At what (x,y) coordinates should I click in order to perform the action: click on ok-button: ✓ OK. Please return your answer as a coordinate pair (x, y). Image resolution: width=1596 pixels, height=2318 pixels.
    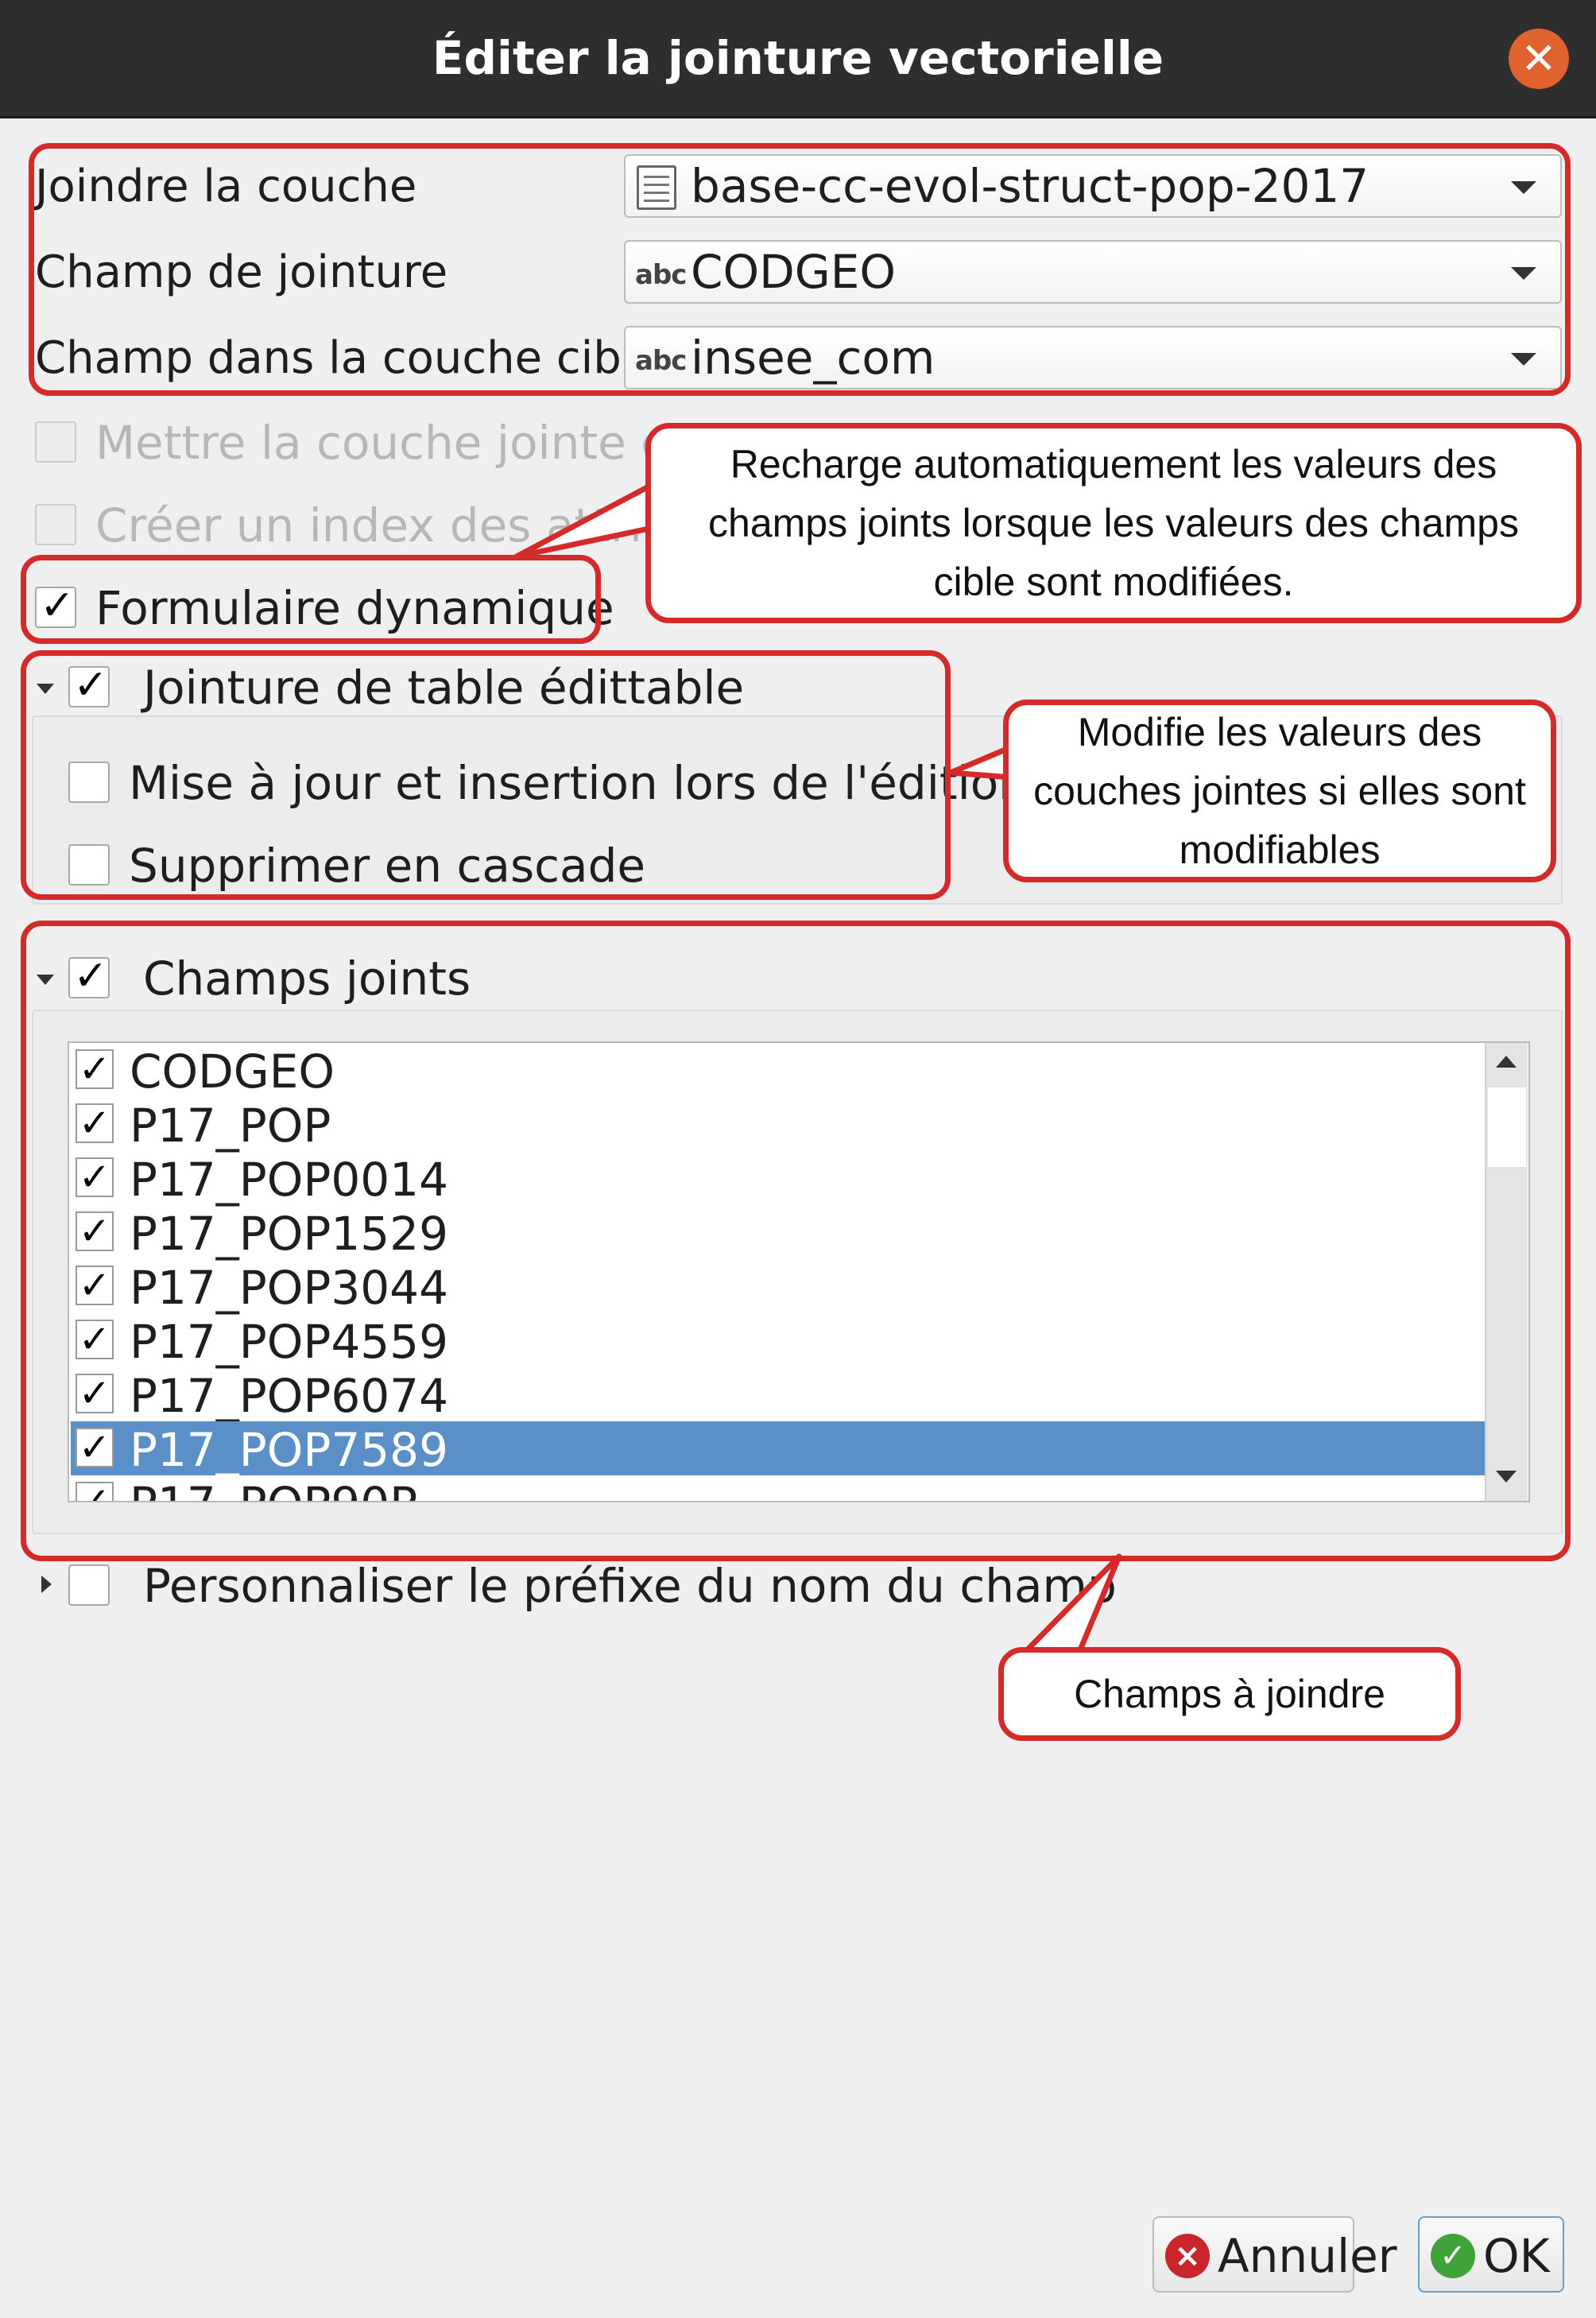
    Looking at the image, I should click on (1491, 2255).